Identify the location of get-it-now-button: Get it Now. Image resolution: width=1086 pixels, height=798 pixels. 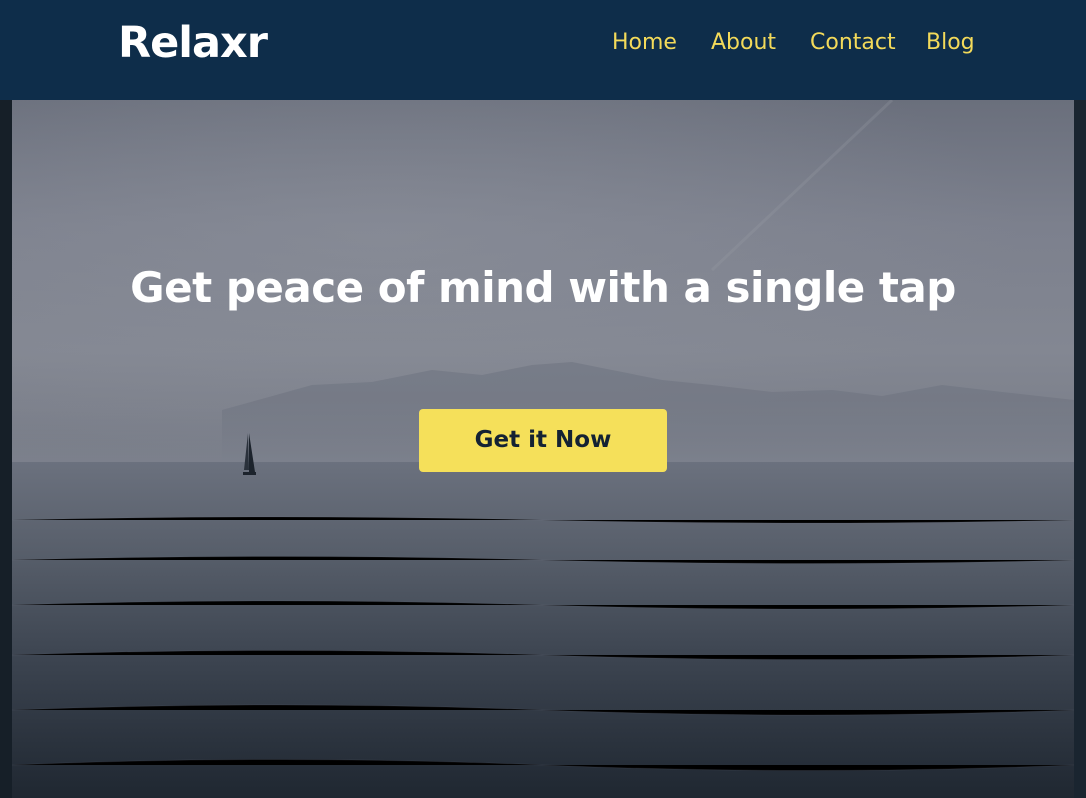
(543, 440).